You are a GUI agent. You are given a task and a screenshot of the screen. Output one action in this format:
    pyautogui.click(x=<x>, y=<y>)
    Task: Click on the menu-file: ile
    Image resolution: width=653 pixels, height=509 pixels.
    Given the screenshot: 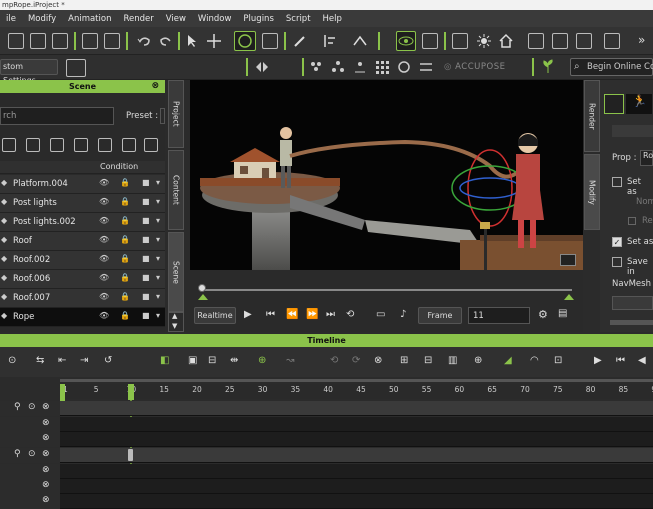 What is the action you would take?
    pyautogui.click(x=11, y=19)
    